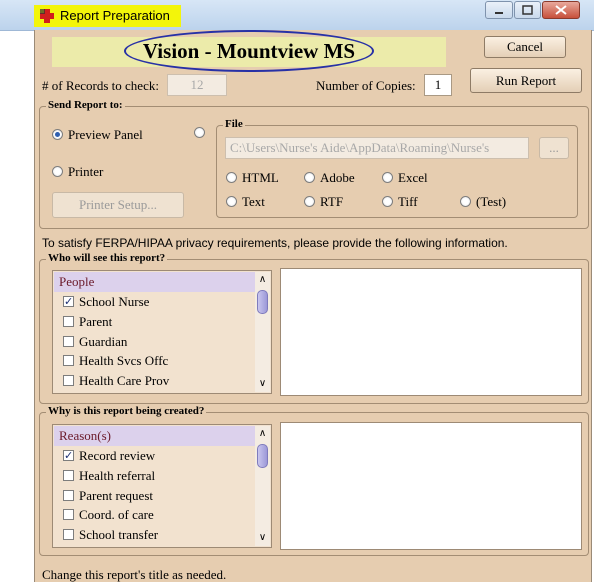 This screenshot has width=594, height=583. What do you see at coordinates (116, 496) in the screenshot?
I see `list-item: Parent request` at bounding box center [116, 496].